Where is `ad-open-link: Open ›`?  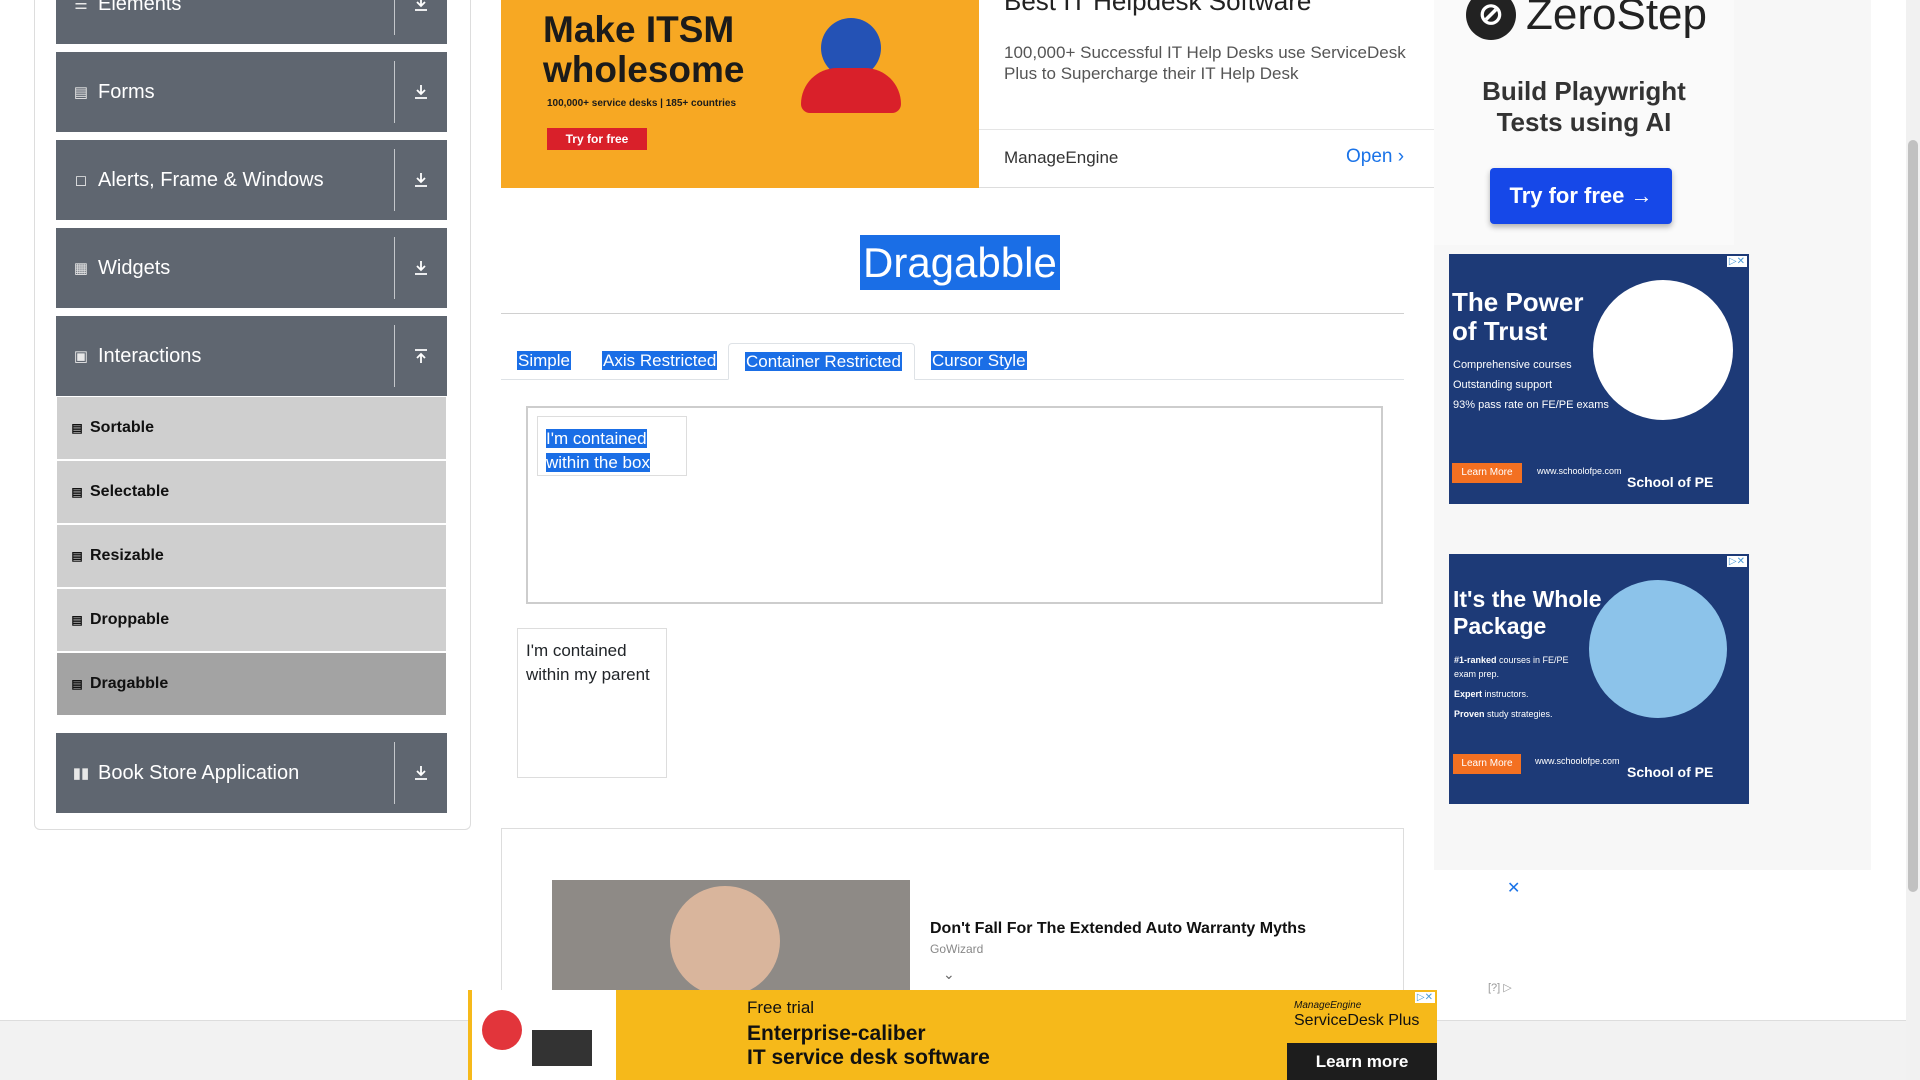 ad-open-link: Open › is located at coordinates (1375, 157).